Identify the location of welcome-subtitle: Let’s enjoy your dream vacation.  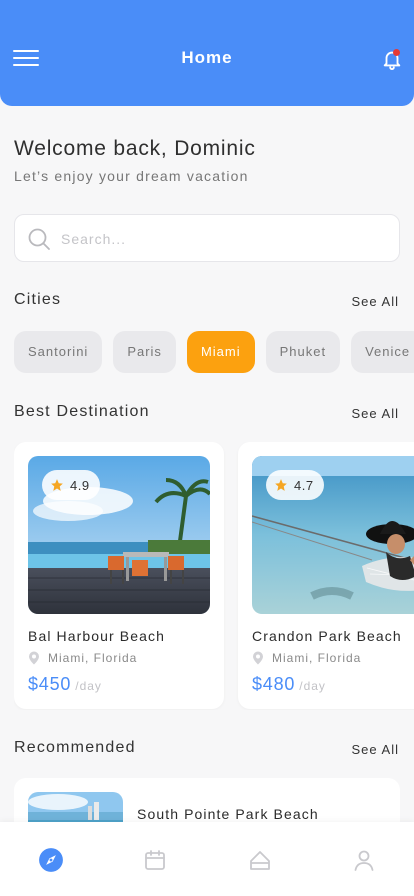
(131, 176).